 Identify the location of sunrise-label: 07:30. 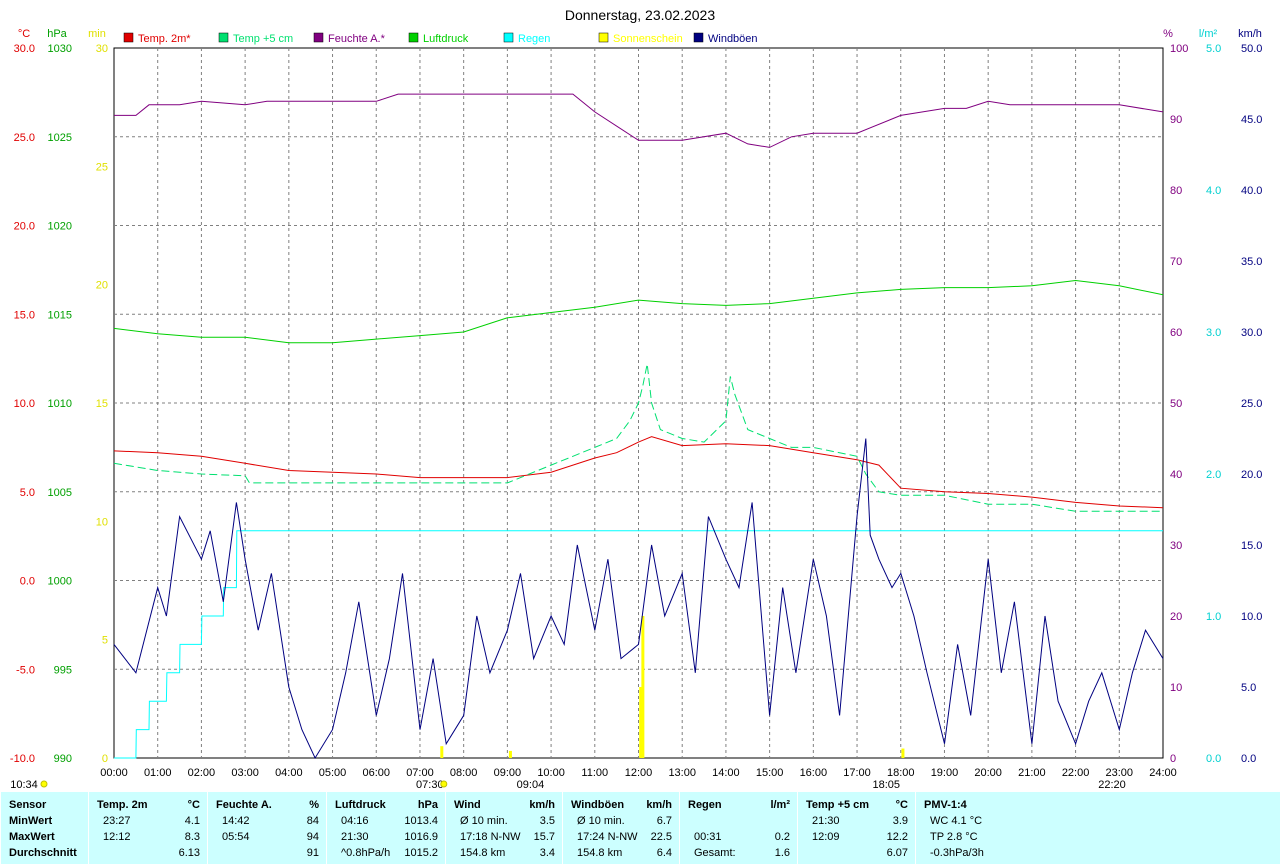
(430, 785).